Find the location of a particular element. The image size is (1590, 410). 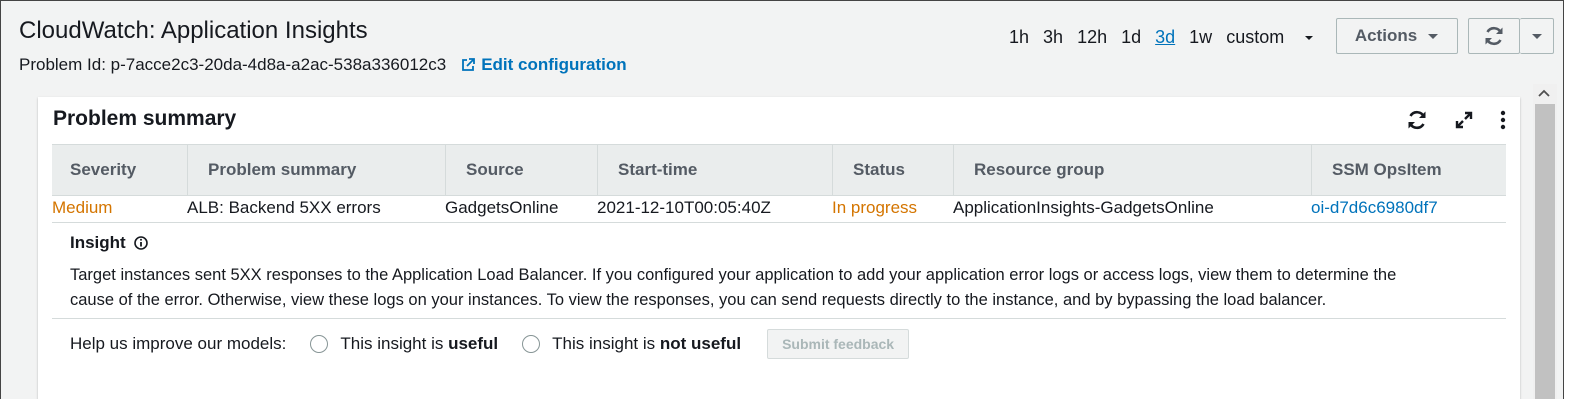

range-1d: 1d is located at coordinates (1131, 37).